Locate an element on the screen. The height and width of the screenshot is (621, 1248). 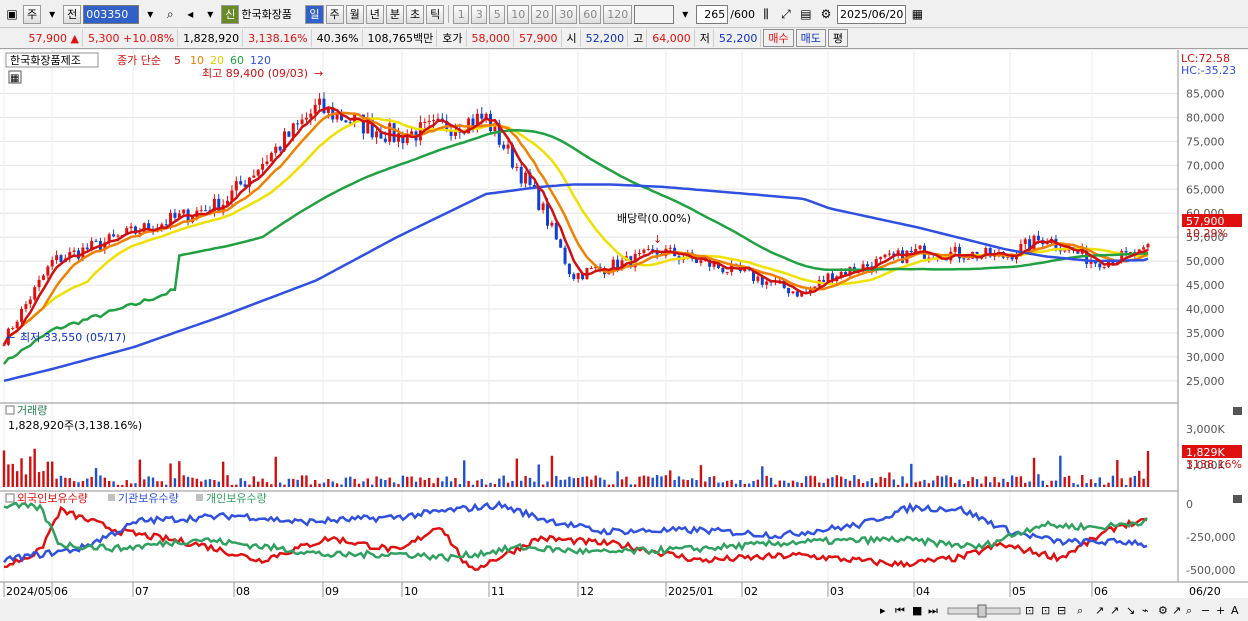
period-day: 일 is located at coordinates (314, 14).